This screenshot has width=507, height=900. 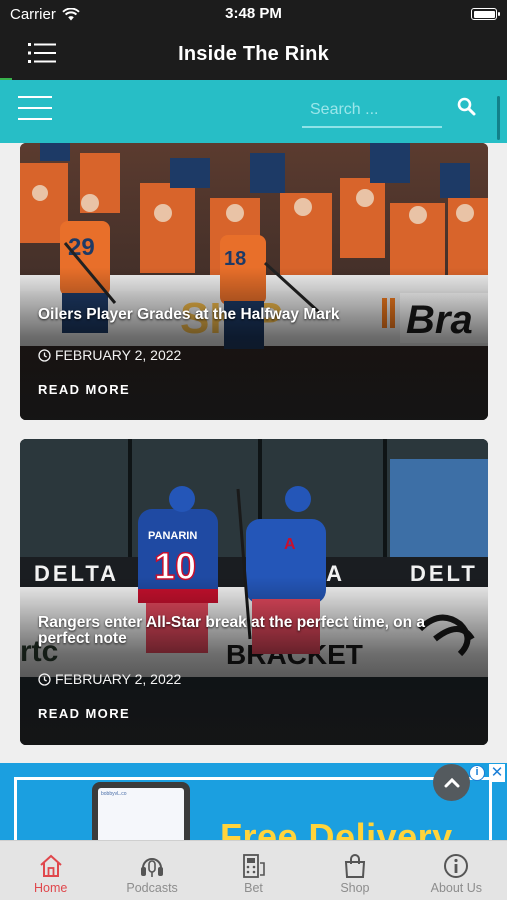 I want to click on tab-shop: Shop, so click(x=354, y=870).